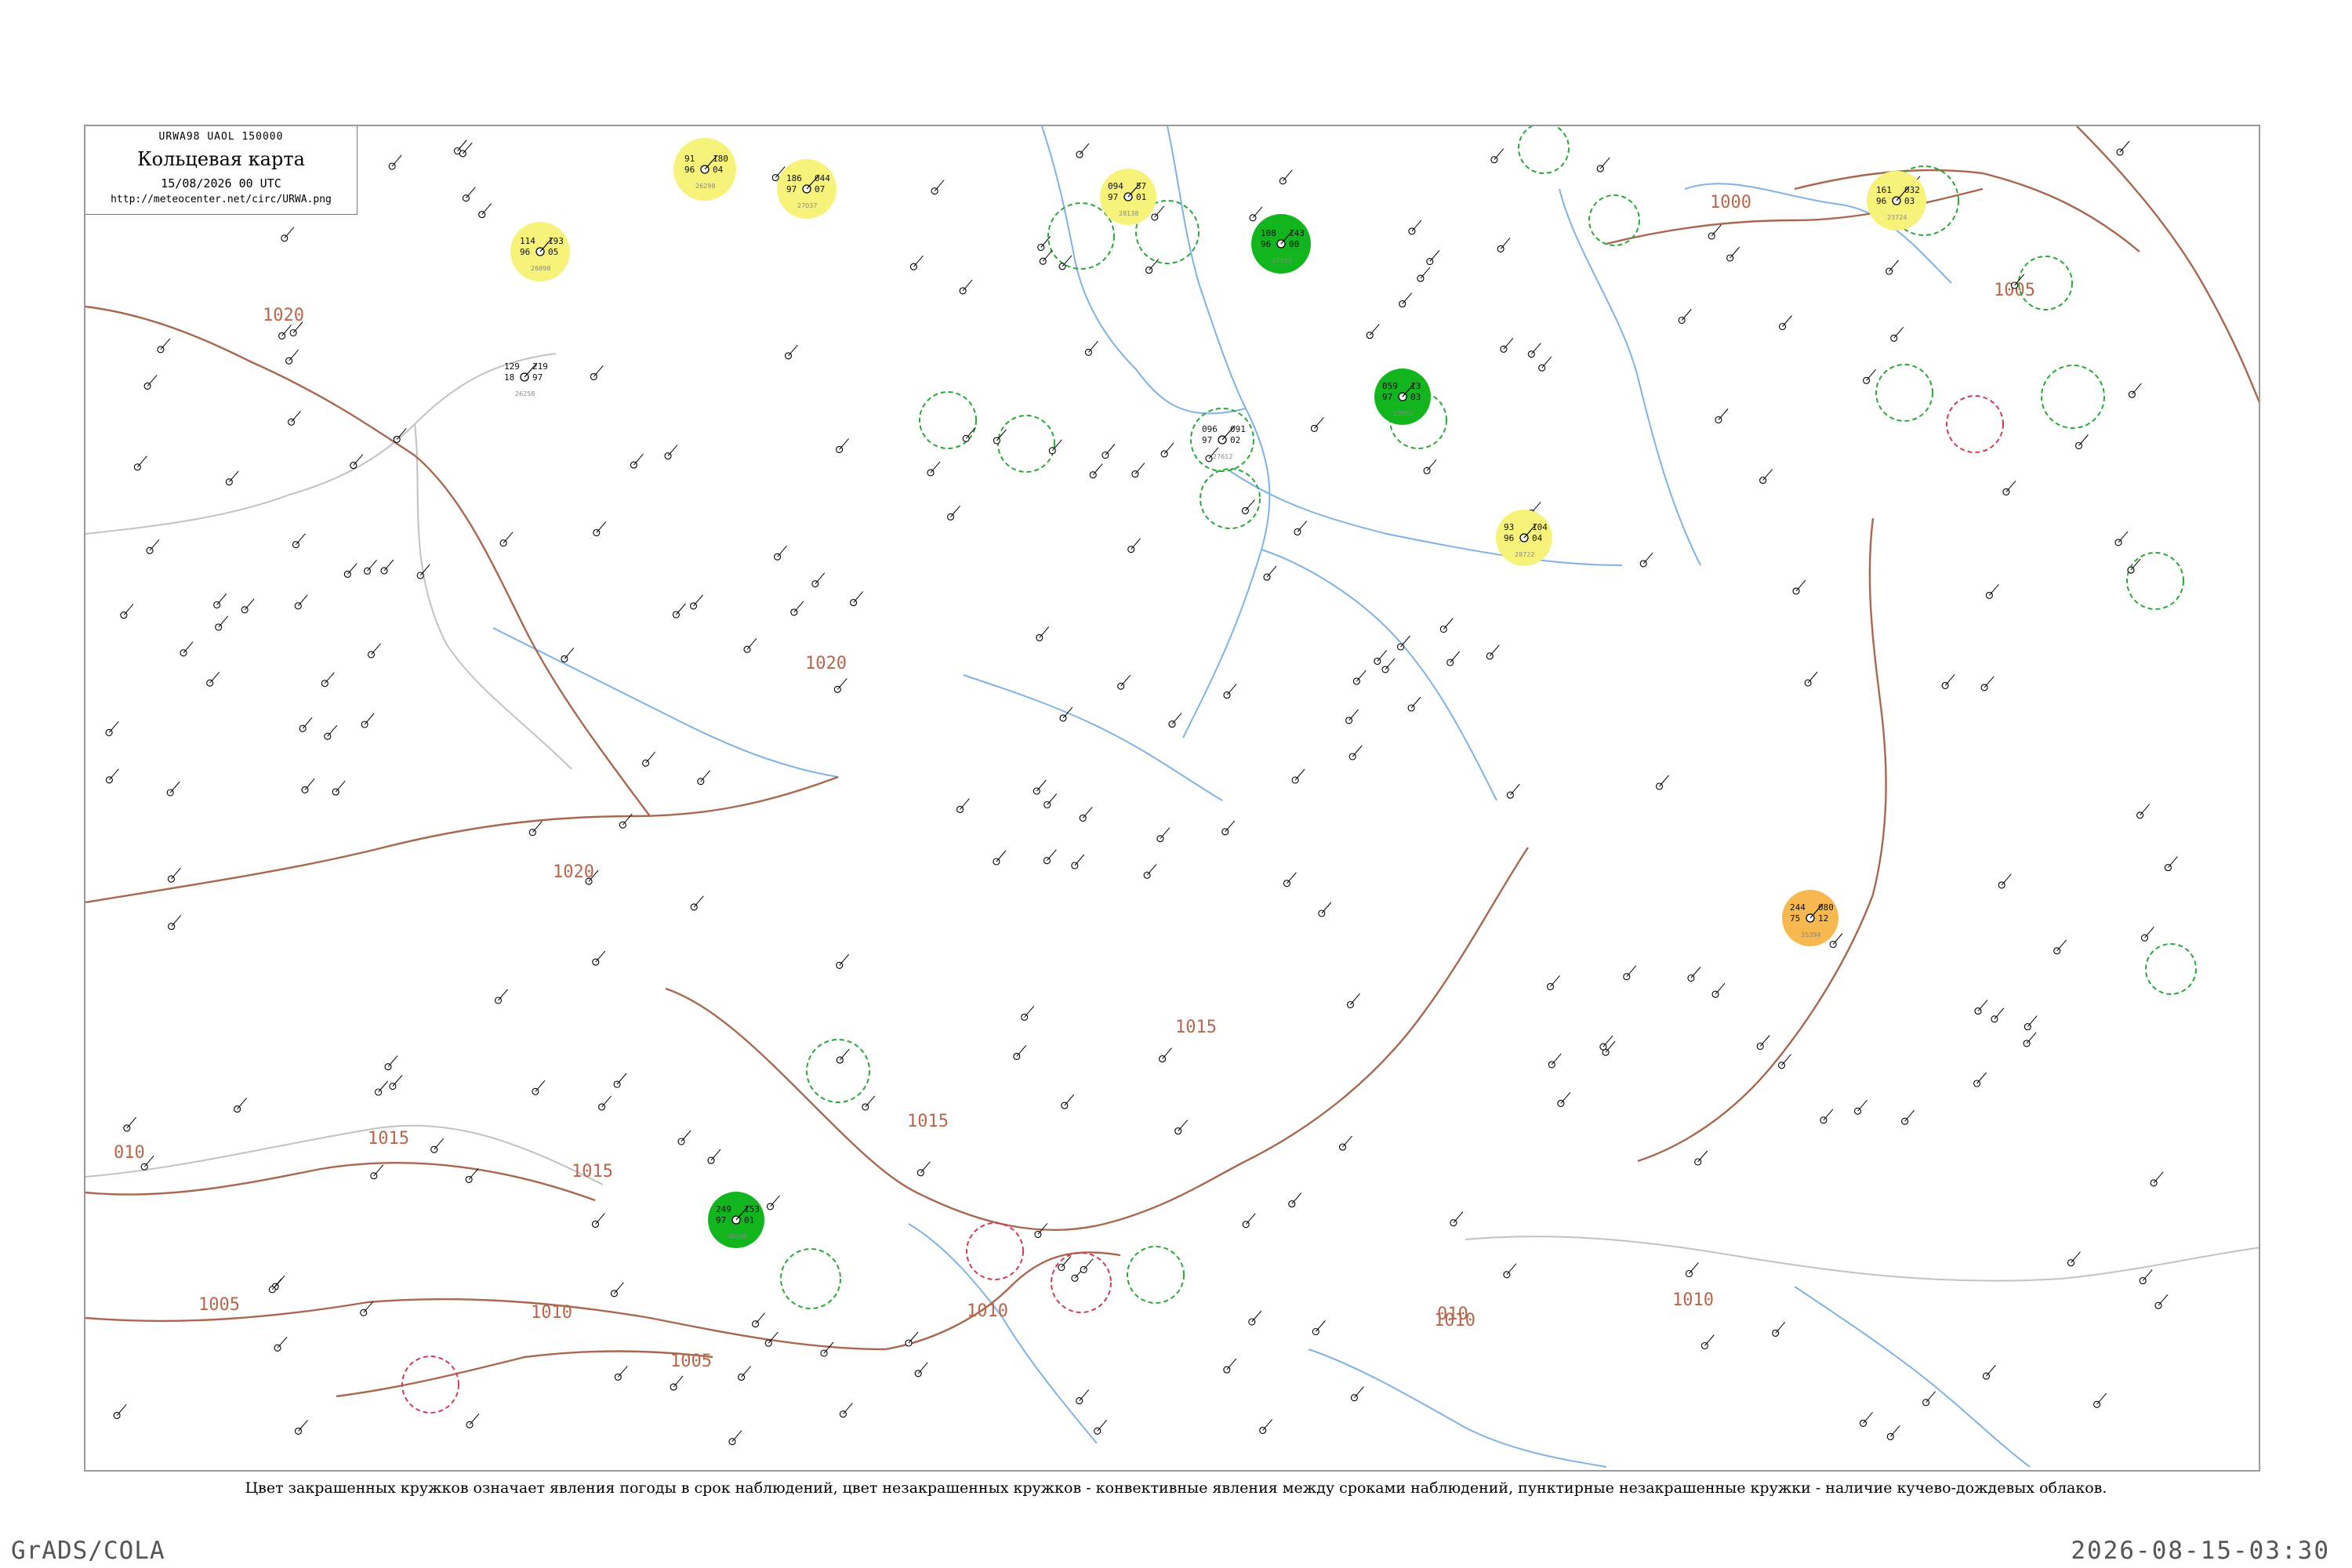  I want to click on station-pres: 059, so click(1390, 386).